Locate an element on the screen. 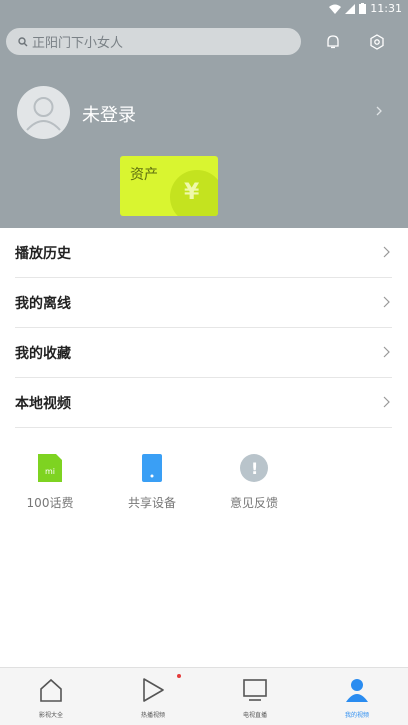 Image resolution: width=408 pixels, height=725 pixels. menu-item-label: 我的收藏 is located at coordinates (43, 353).